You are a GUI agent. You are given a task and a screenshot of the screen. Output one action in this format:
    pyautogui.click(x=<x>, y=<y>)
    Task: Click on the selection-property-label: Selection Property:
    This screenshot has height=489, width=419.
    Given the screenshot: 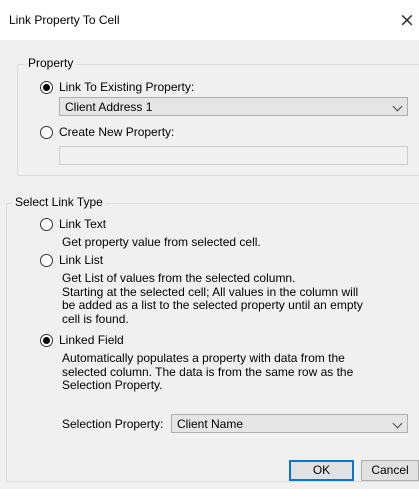 What is the action you would take?
    pyautogui.click(x=113, y=424)
    